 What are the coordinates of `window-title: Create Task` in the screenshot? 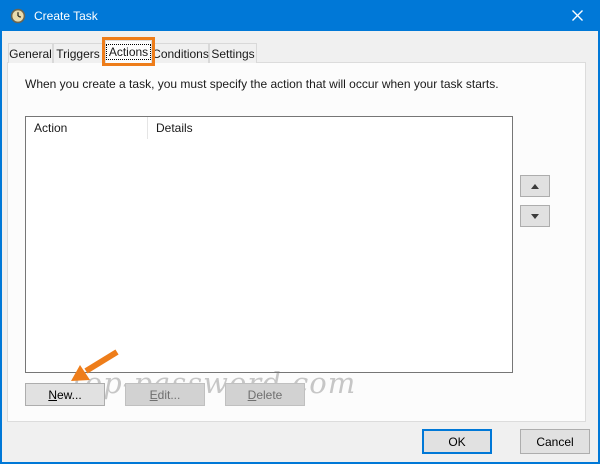 It's located at (66, 15).